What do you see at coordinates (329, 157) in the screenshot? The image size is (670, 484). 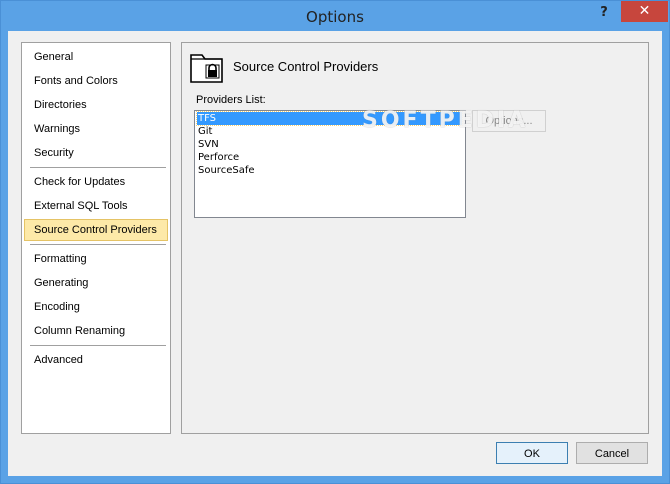 I see `provider-item-perforce: Perforce` at bounding box center [329, 157].